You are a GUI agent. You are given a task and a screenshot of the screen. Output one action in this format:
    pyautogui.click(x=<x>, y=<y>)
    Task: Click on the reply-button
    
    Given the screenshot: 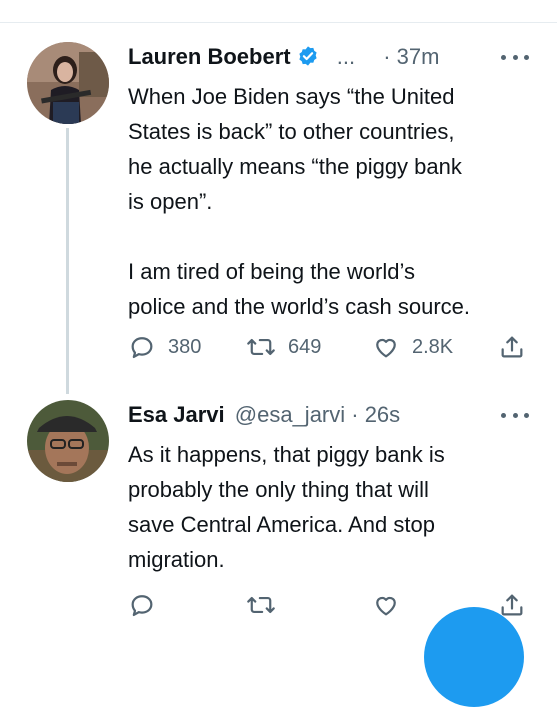 What is the action you would take?
    pyautogui.click(x=142, y=605)
    